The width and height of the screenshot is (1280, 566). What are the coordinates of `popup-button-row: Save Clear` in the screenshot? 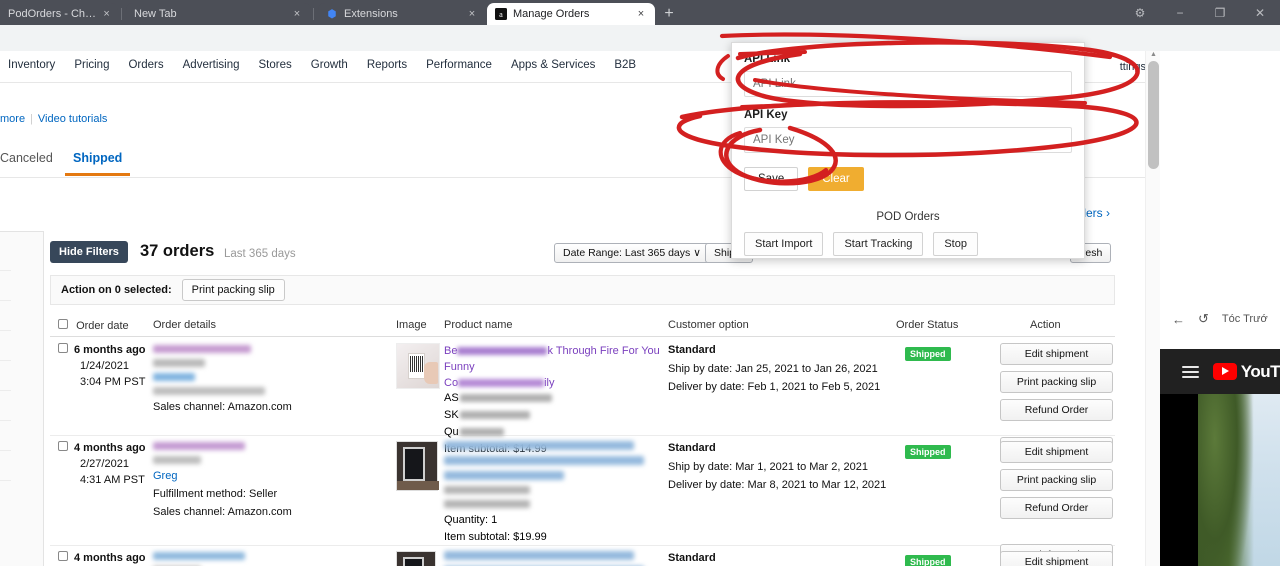 It's located at (908, 179).